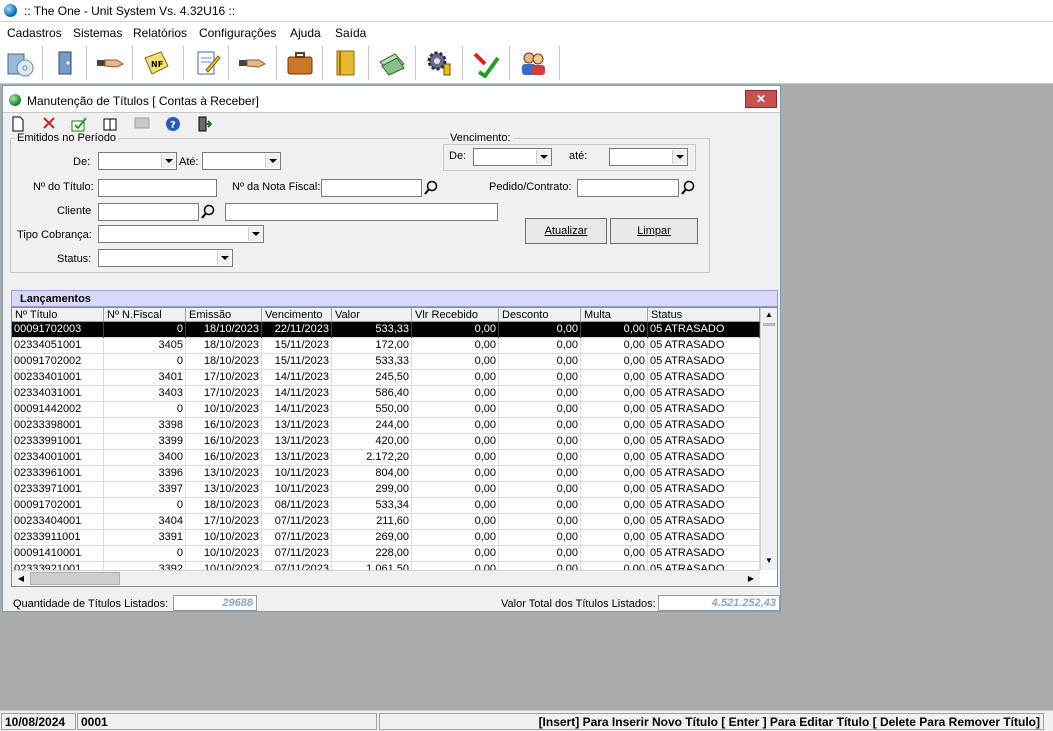 Image resolution: width=1053 pixels, height=731 pixels. I want to click on col-header-valor: Valor, so click(372, 315).